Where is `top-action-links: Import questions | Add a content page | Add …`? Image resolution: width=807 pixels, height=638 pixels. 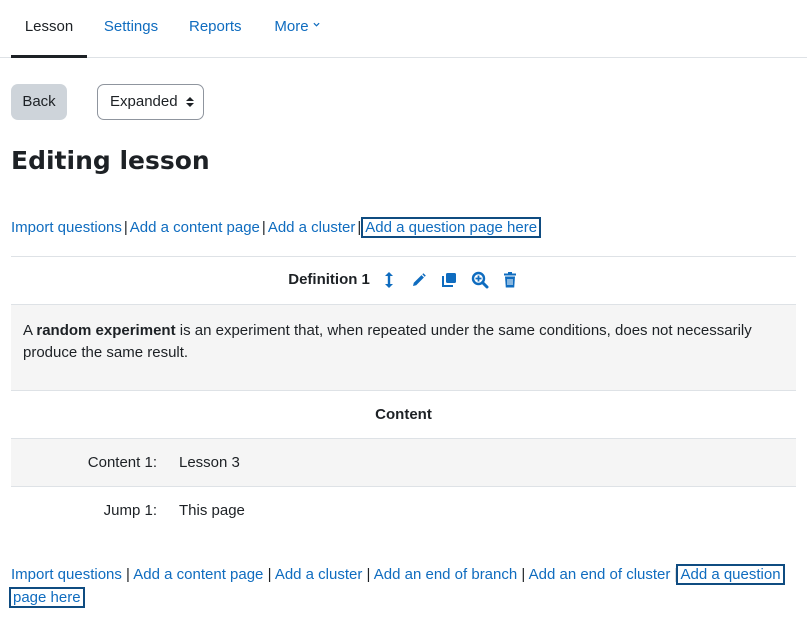 top-action-links: Import questions | Add a content page | Add … is located at coordinates (276, 227).